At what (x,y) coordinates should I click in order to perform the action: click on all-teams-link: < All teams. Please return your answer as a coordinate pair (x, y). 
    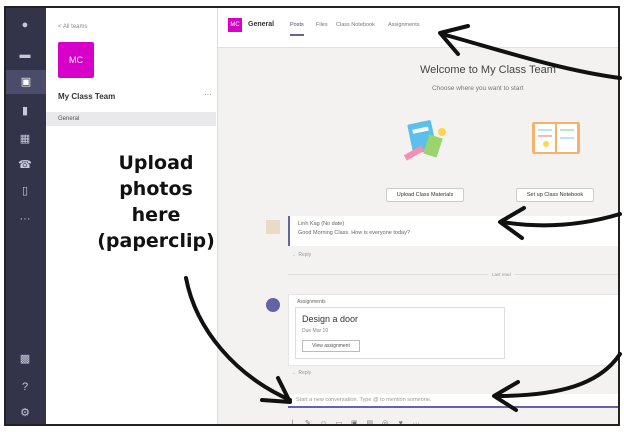
    Looking at the image, I should click on (73, 27).